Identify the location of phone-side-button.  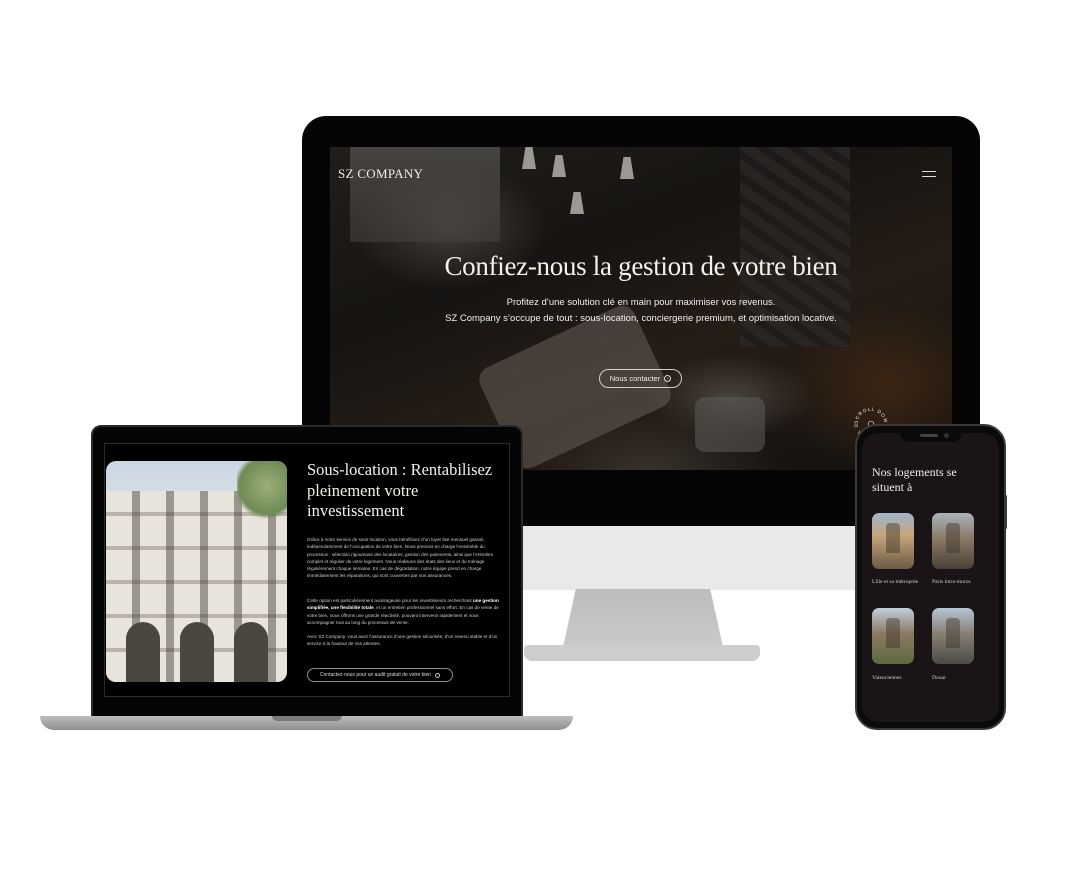
(1005, 512).